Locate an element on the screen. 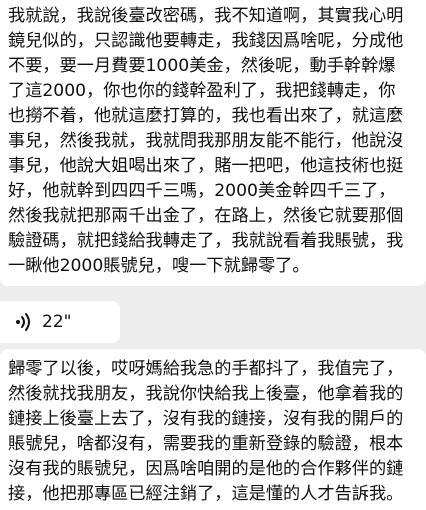  message-line: 一瞅他2000賬號兒，嗖一下就歸零了。 is located at coordinates (159, 266).